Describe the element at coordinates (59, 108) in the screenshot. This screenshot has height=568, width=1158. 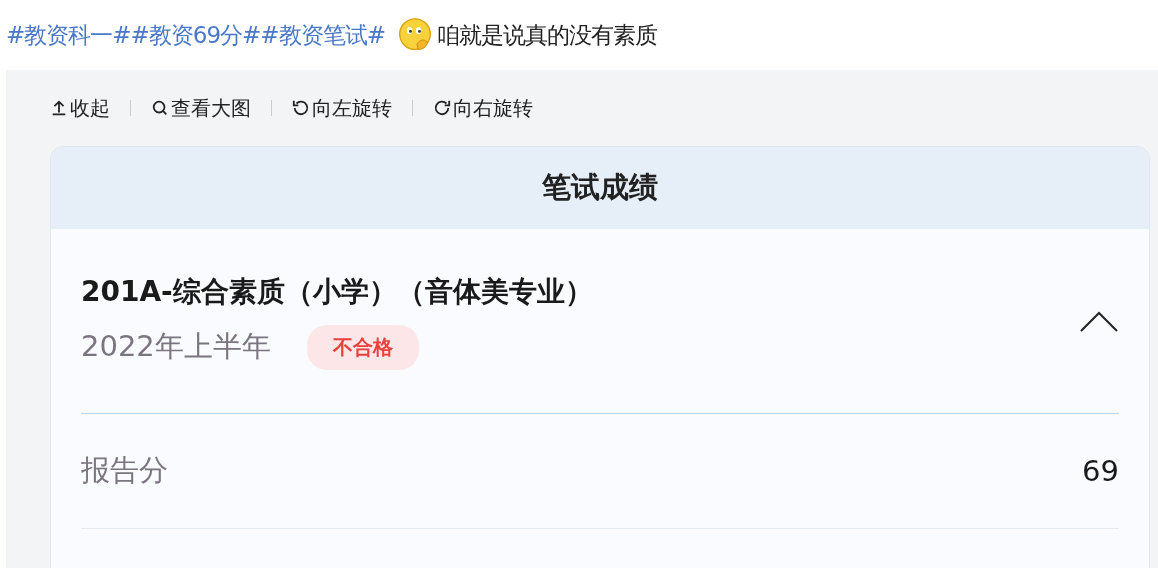
I see `upload-arrow-icon` at that location.